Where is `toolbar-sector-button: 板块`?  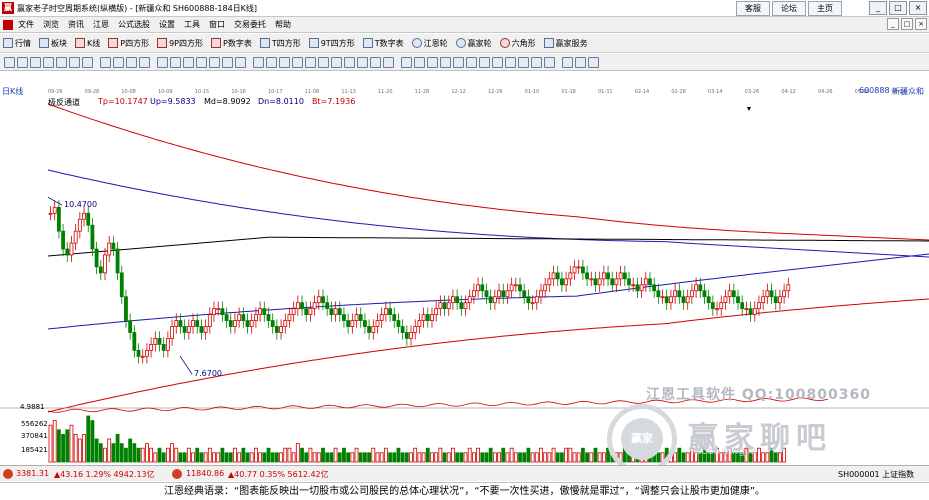
toolbar-sector-button: 板块 is located at coordinates (53, 43).